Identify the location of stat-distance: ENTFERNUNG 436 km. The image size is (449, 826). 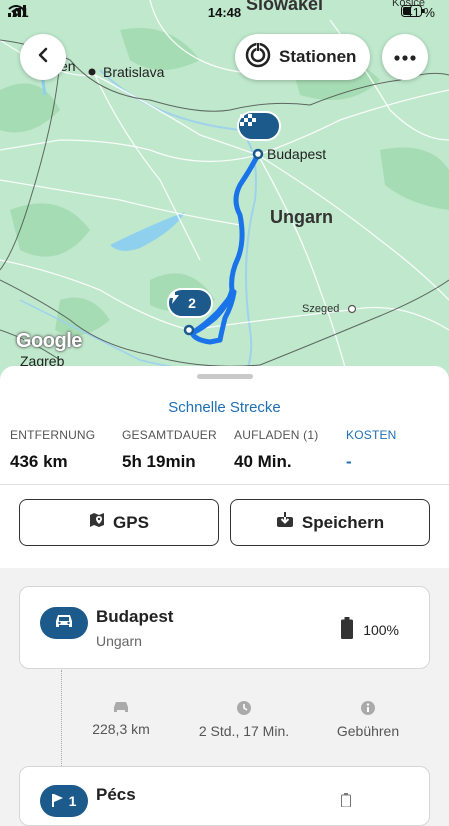
(52, 450).